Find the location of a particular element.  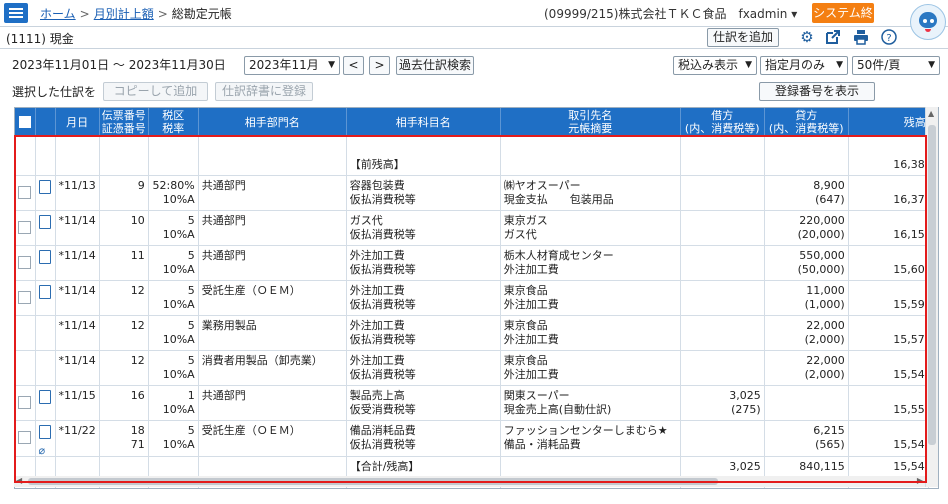

row-credit-tax: (647) is located at coordinates (830, 199).